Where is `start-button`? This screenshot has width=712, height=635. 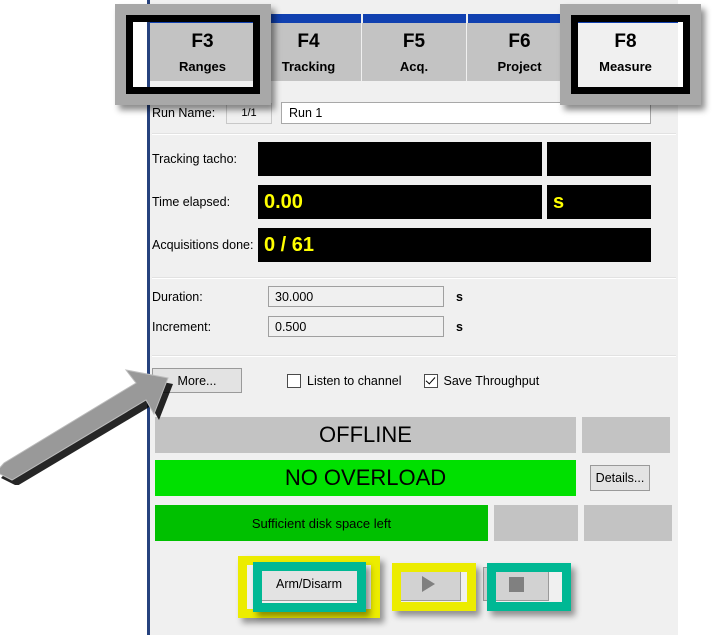
start-button is located at coordinates (428, 584).